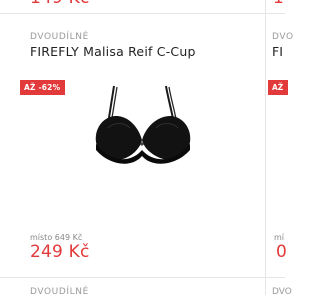  Describe the element at coordinates (279, 237) in the screenshot. I see `right-card-original-price: mí` at that location.